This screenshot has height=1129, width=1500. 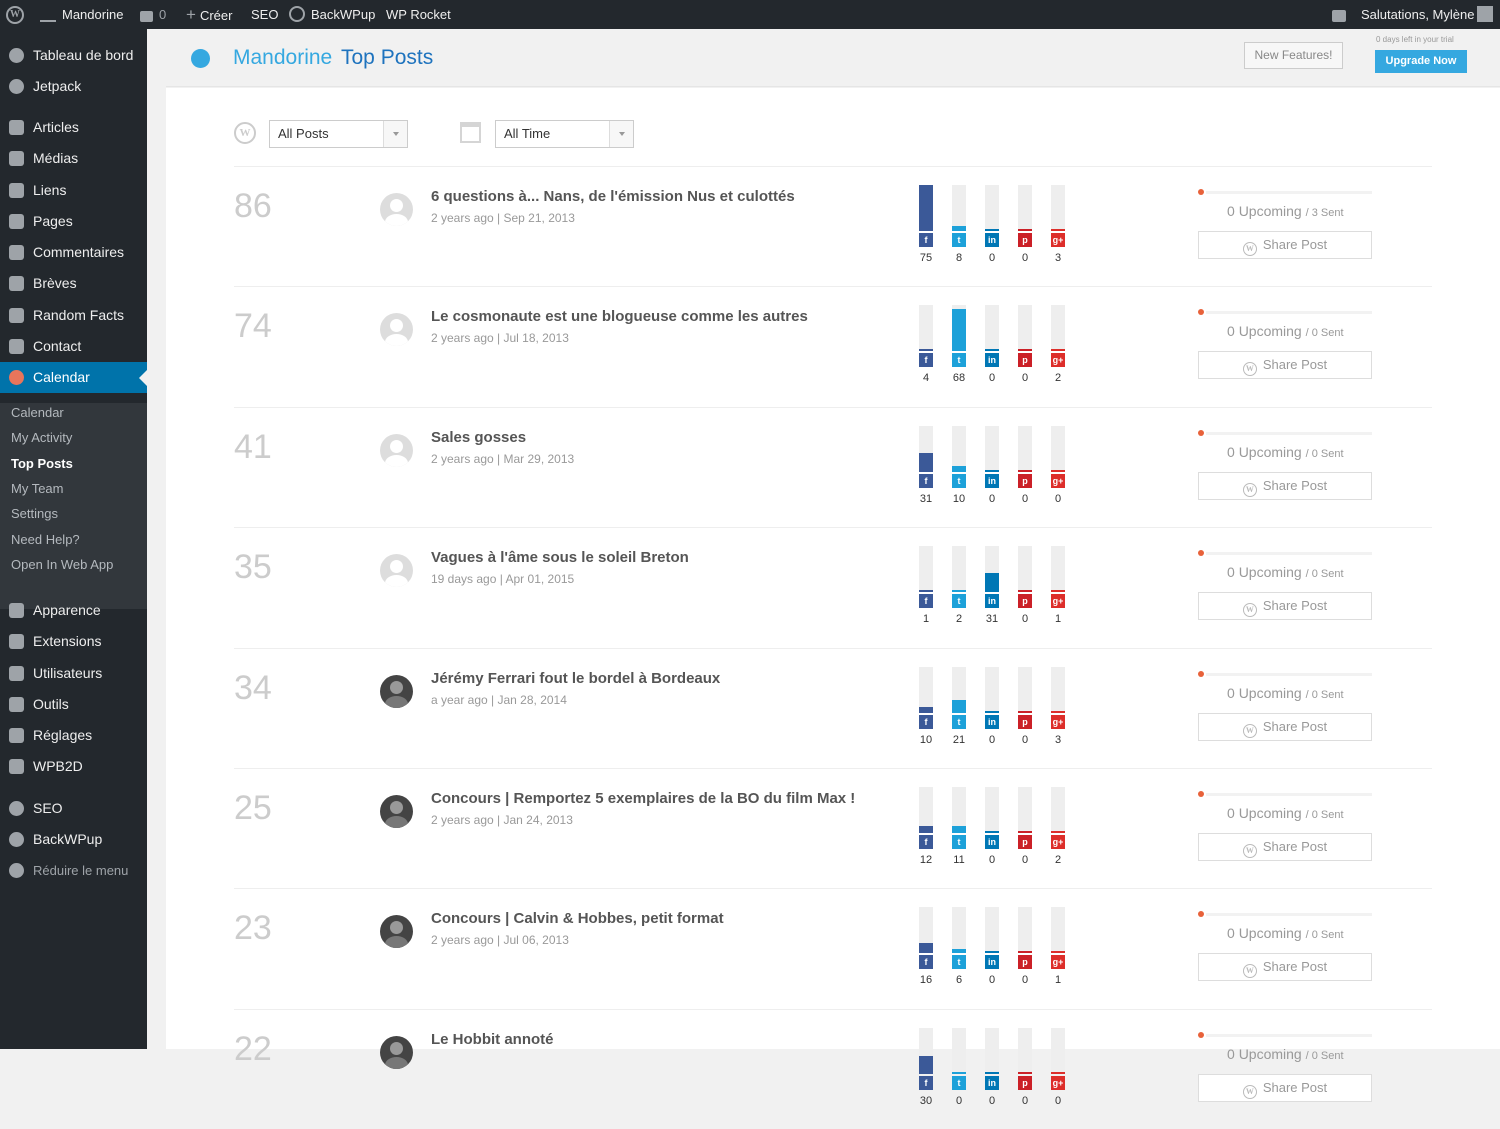 What do you see at coordinates (73, 252) in the screenshot?
I see `sidebar-item-commentaires: Commentaires` at bounding box center [73, 252].